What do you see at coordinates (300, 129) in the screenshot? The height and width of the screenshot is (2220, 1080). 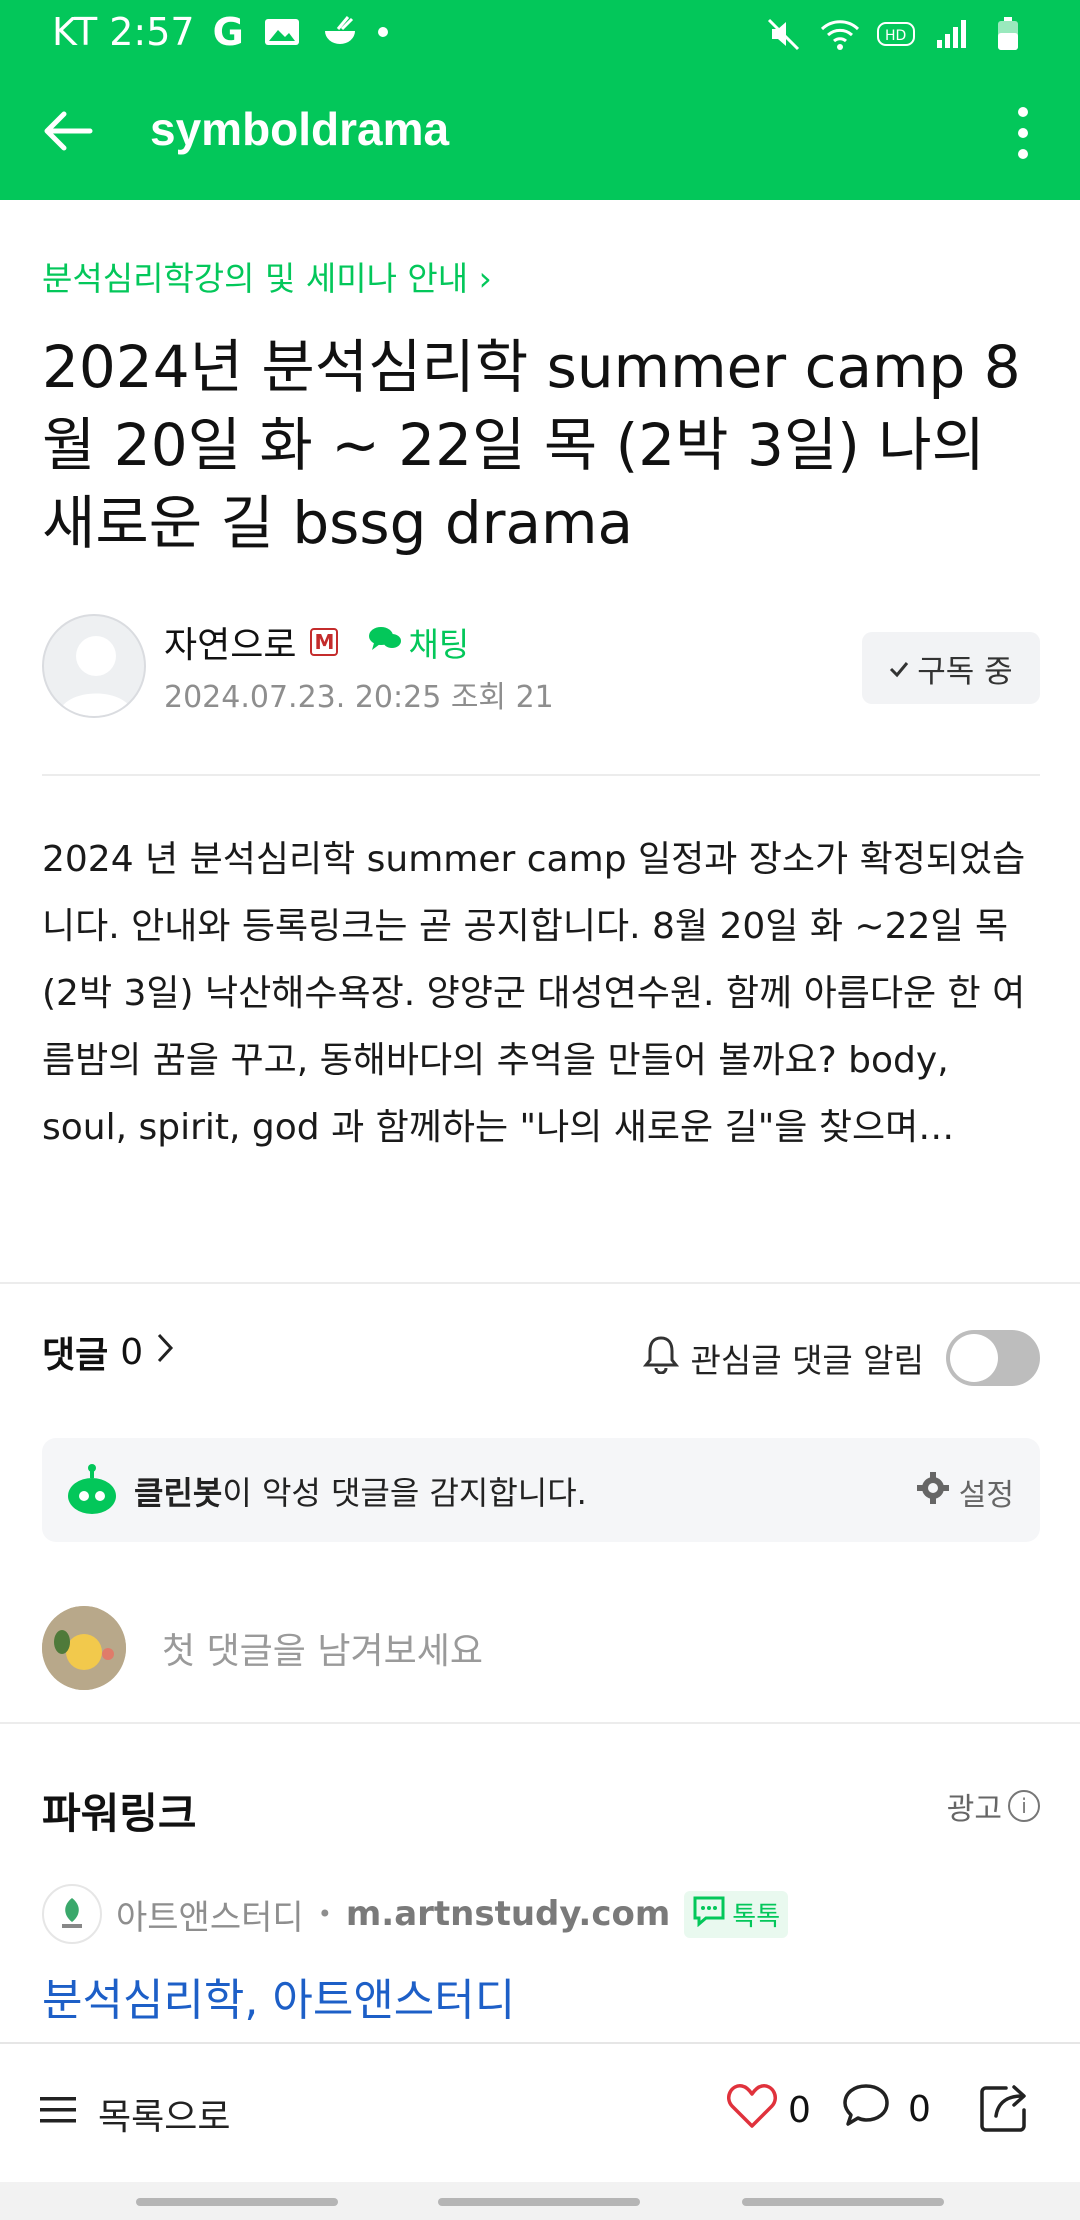 I see `app-title: symboldrama` at bounding box center [300, 129].